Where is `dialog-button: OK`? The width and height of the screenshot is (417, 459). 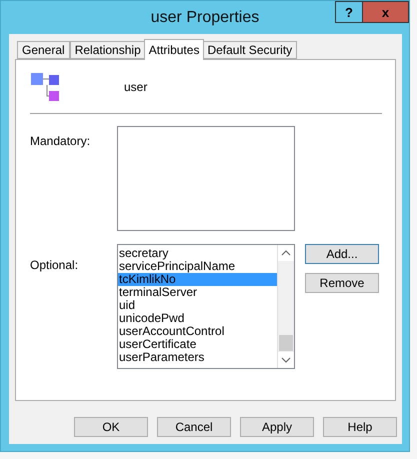
dialog-button: OK is located at coordinates (111, 427).